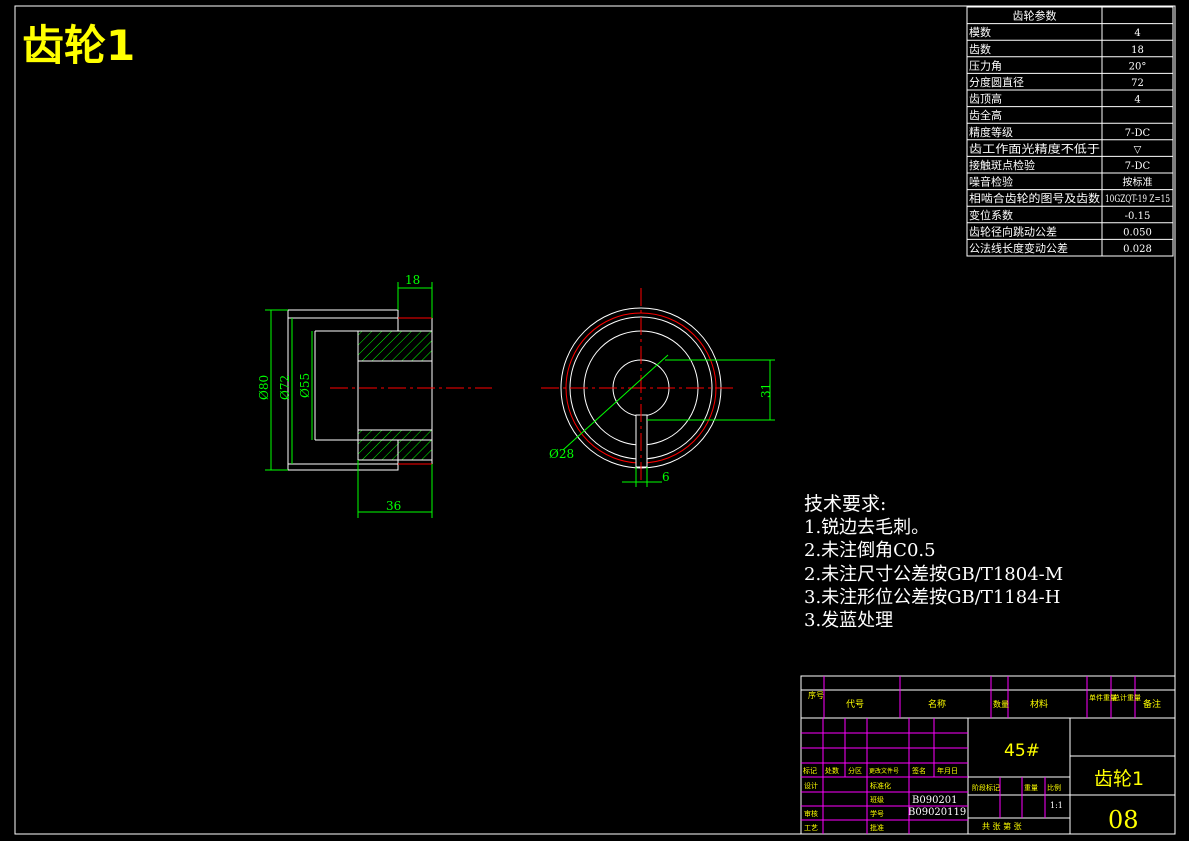 The height and width of the screenshot is (841, 1189). What do you see at coordinates (78, 45) in the screenshot?
I see `drawing-title: 齿轮1` at bounding box center [78, 45].